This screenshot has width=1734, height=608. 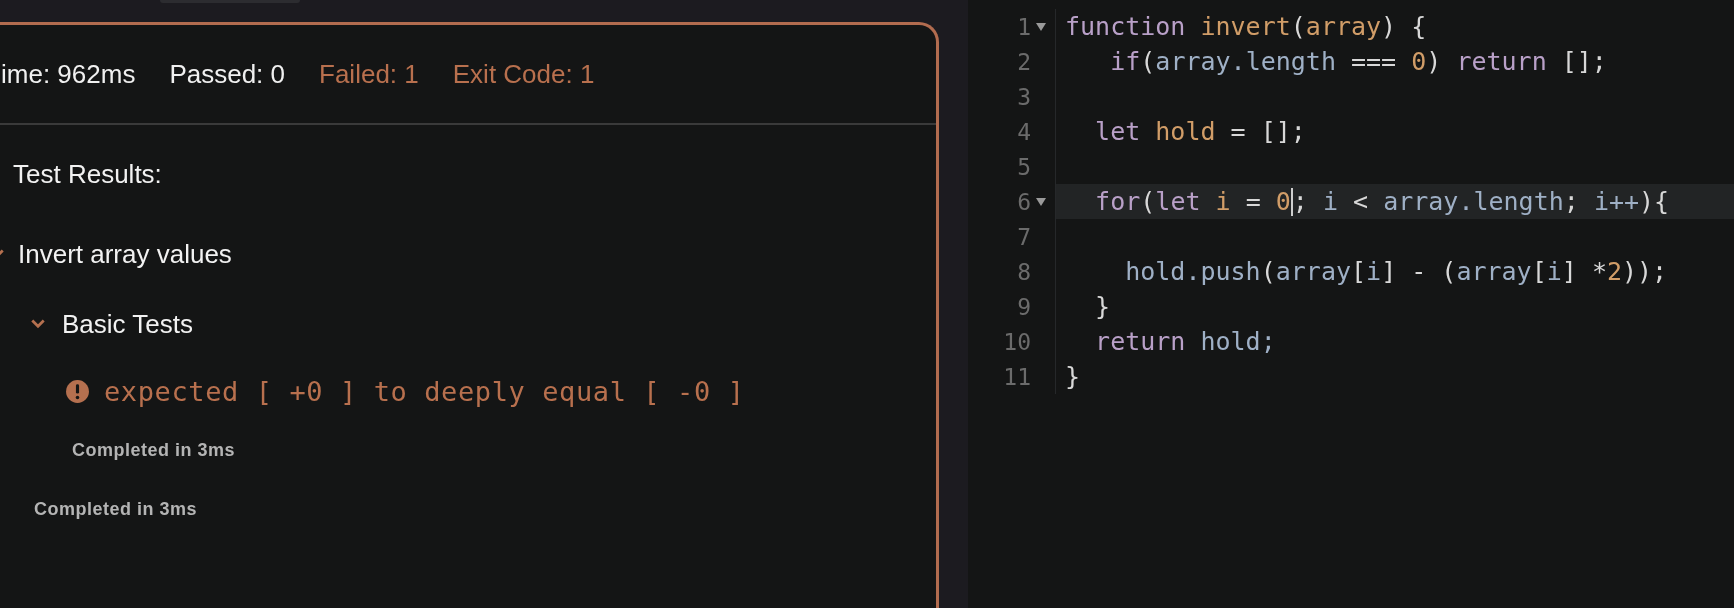 What do you see at coordinates (127, 324) in the screenshot?
I see `test-title: Basic Tests` at bounding box center [127, 324].